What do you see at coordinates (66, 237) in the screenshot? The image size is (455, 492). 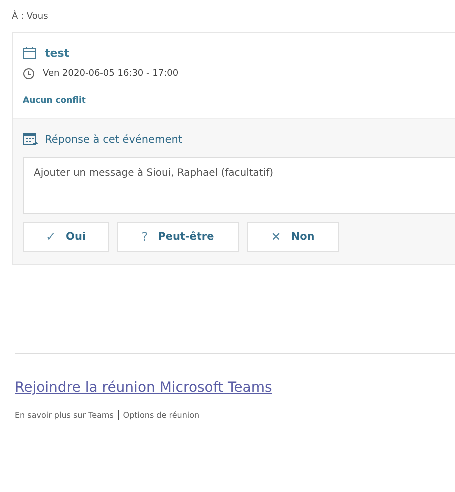 I see `response-button: ✓ Oui` at bounding box center [66, 237].